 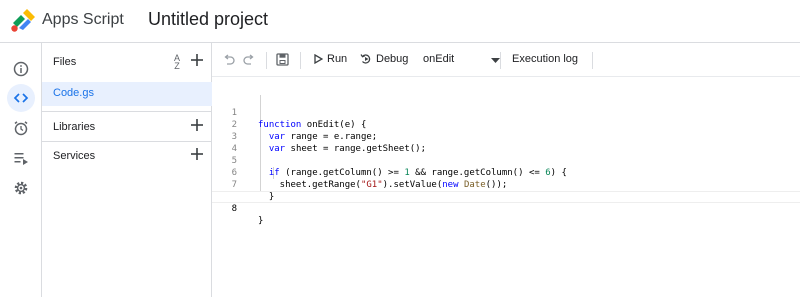 I want to click on settings-button, so click(x=21, y=188).